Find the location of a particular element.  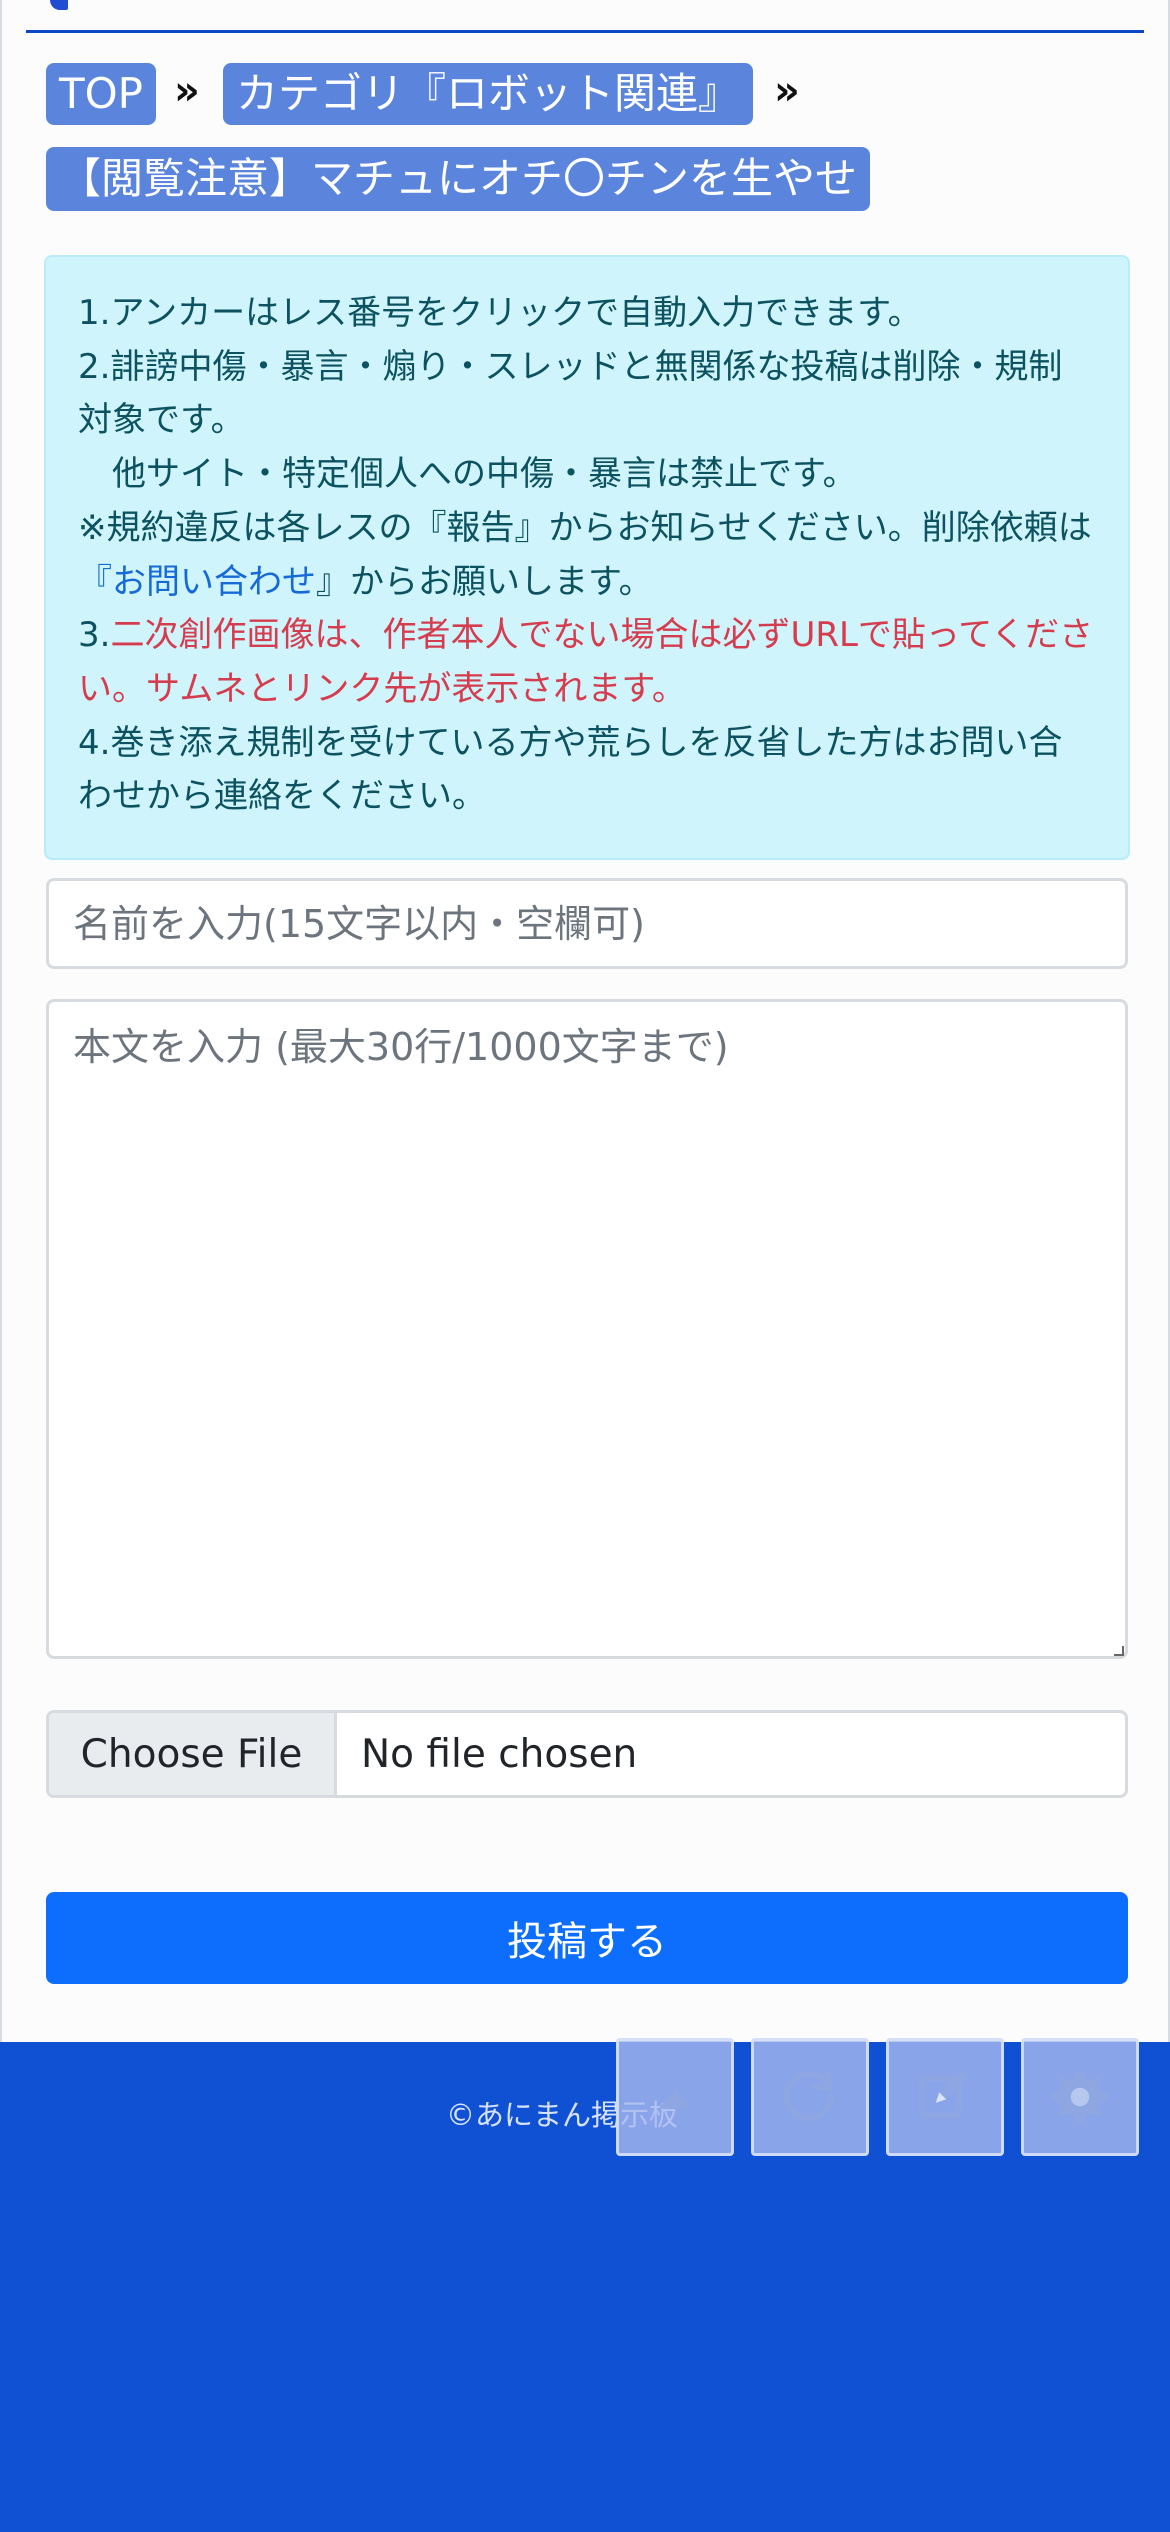

choose-file-button: Choose File is located at coordinates (193, 1754).